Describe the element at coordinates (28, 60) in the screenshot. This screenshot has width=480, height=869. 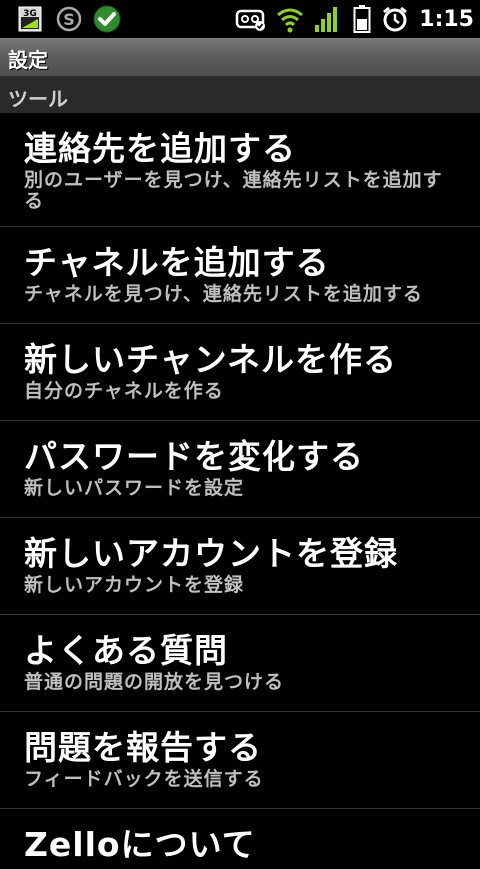
I see `page-title: 設定` at that location.